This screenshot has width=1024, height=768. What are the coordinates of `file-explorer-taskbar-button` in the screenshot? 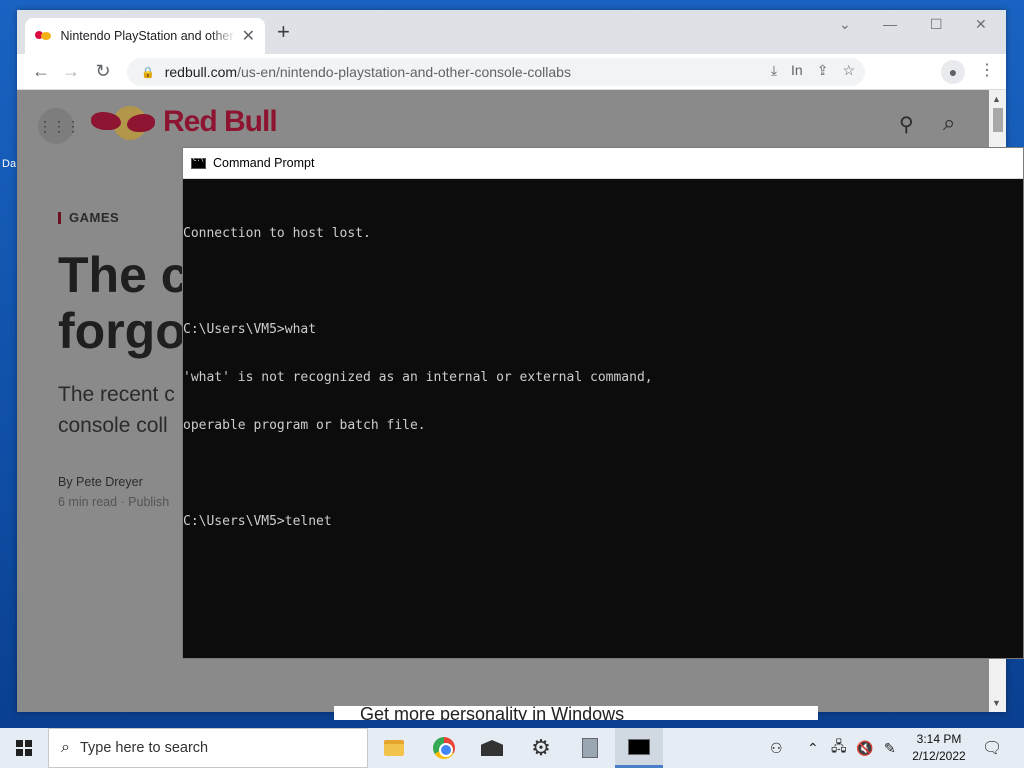 It's located at (394, 748).